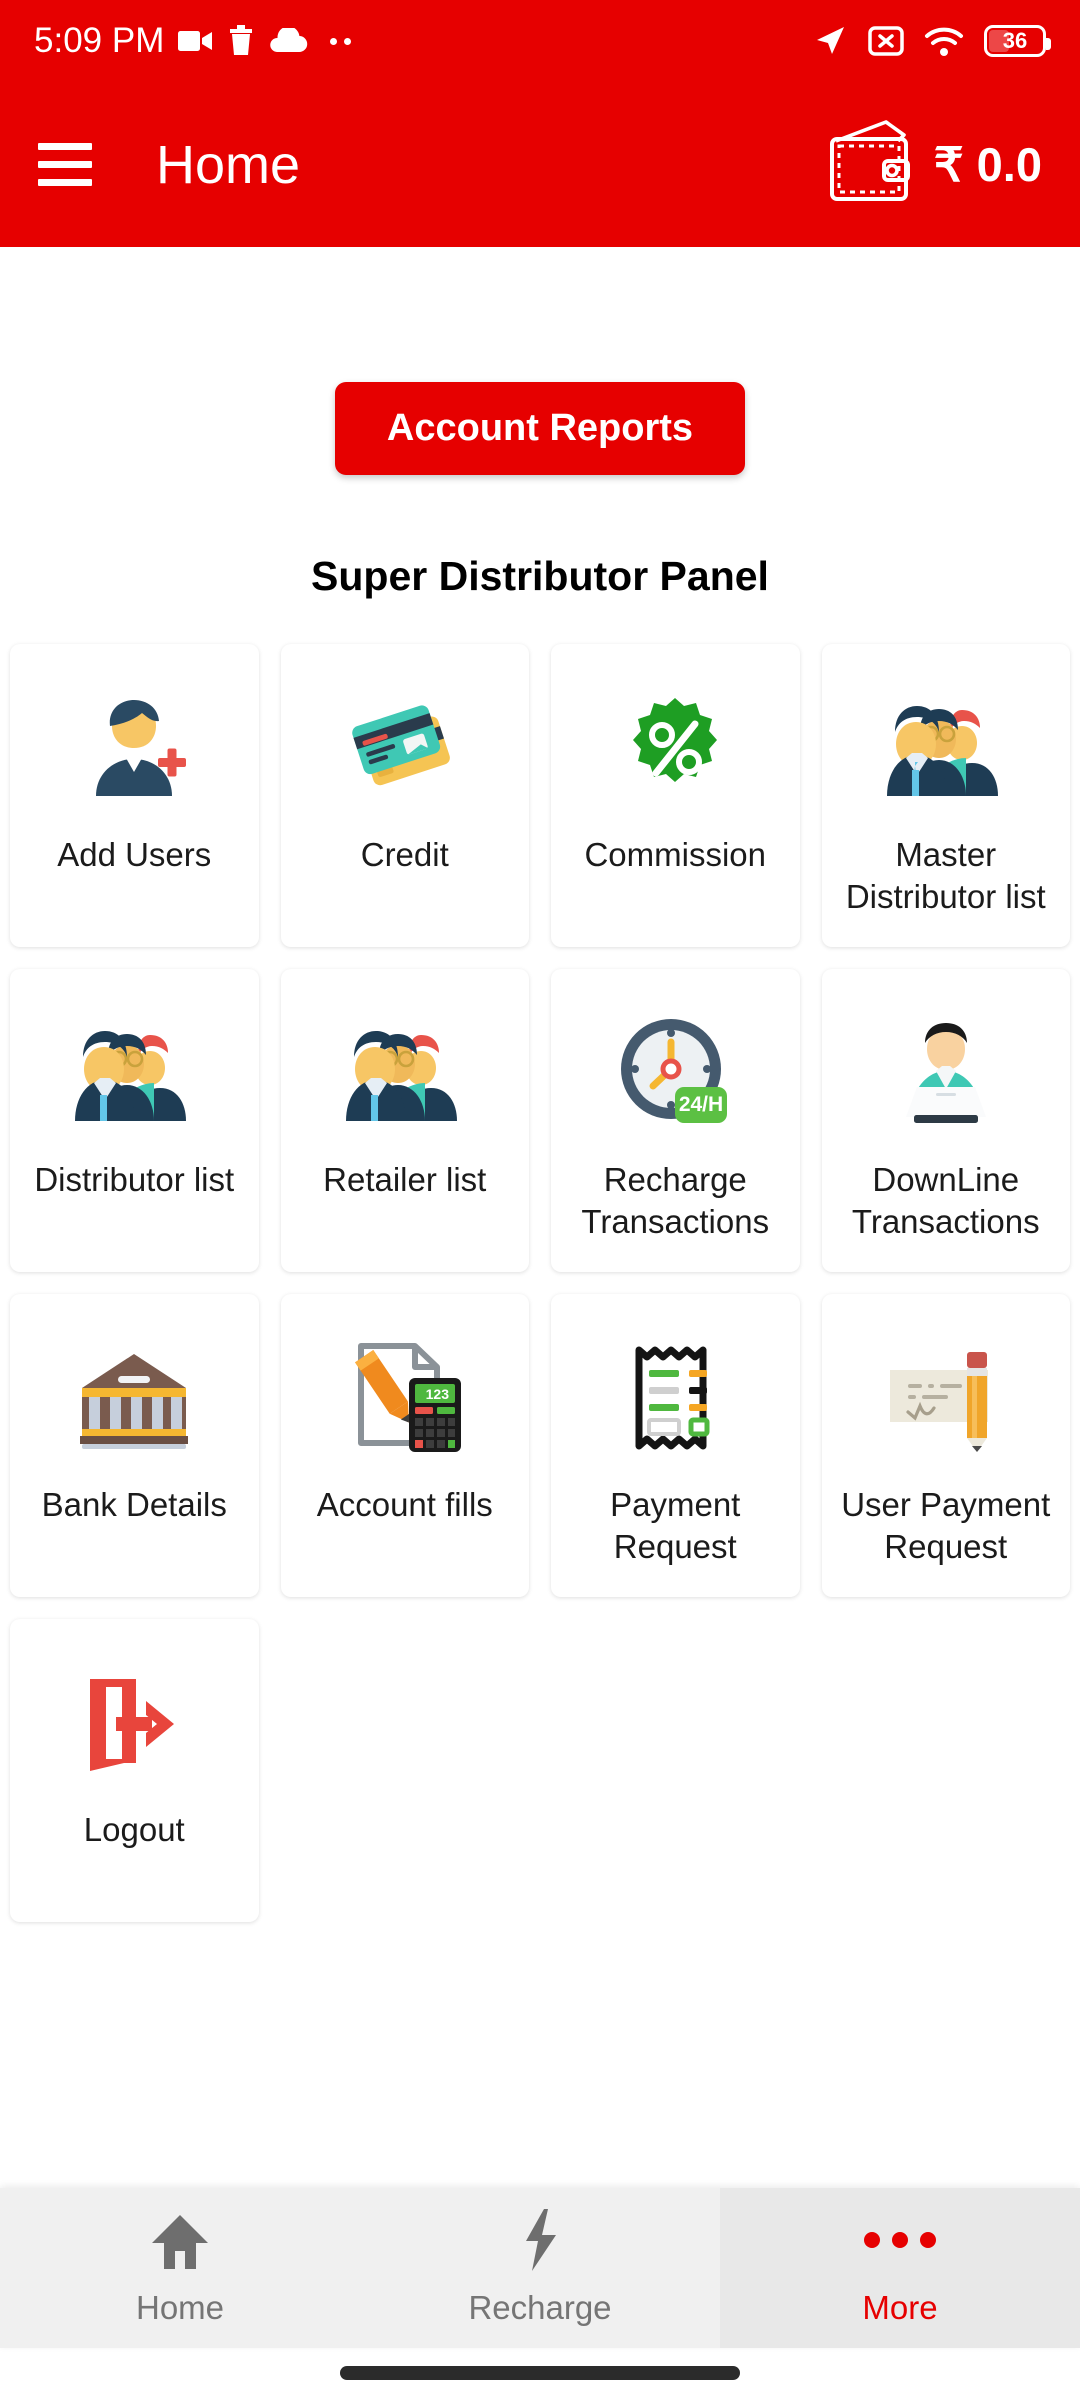 Image resolution: width=1080 pixels, height=2400 pixels. What do you see at coordinates (540, 2307) in the screenshot?
I see `nav-item-label: Recharge` at bounding box center [540, 2307].